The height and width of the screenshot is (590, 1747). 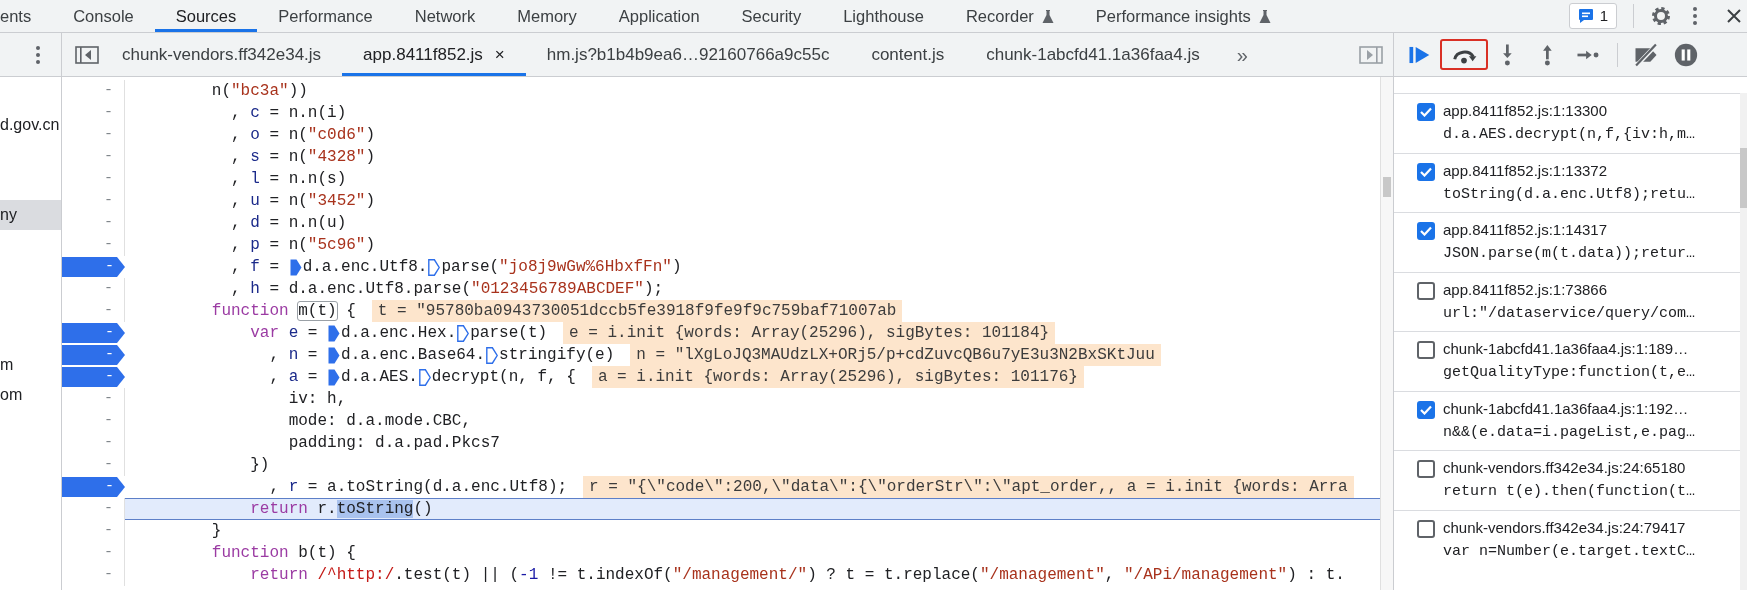 I want to click on step-over-button, so click(x=1464, y=54).